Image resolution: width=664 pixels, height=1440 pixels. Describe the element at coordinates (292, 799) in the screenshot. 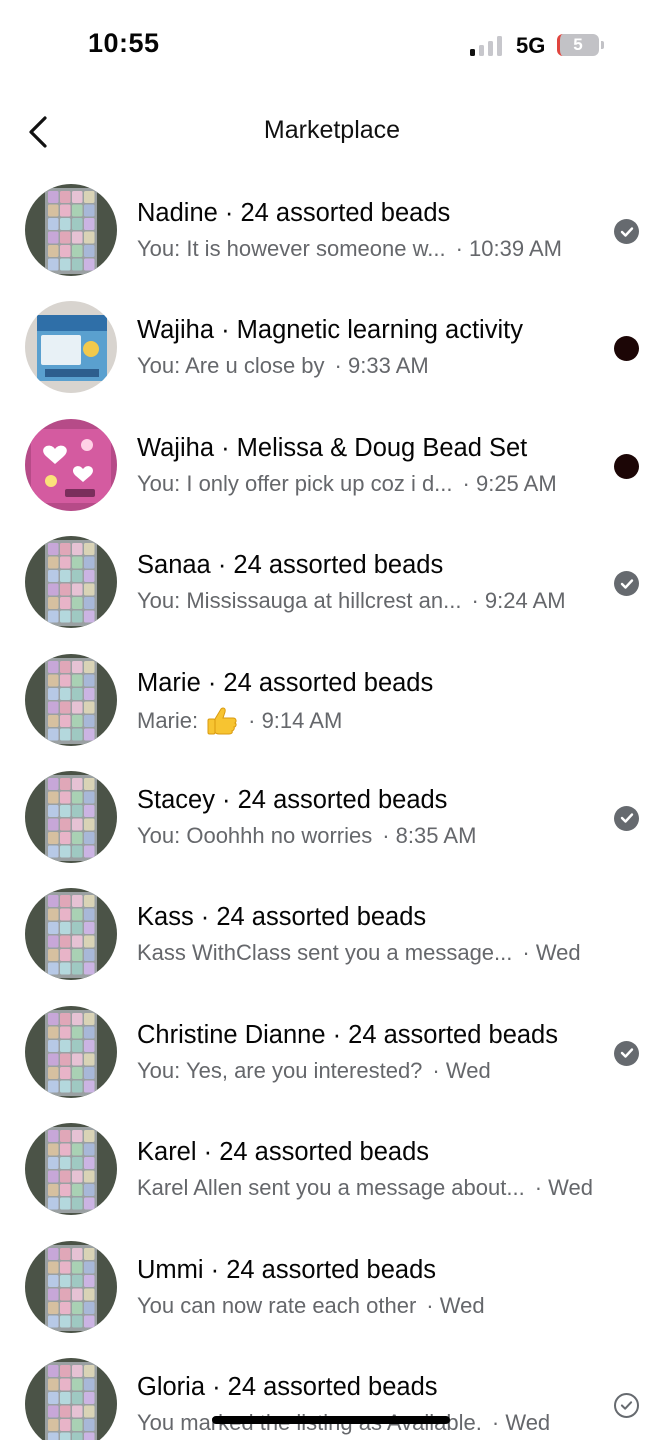

I see `conversation-title: Stacey · 24 assorted beads` at that location.